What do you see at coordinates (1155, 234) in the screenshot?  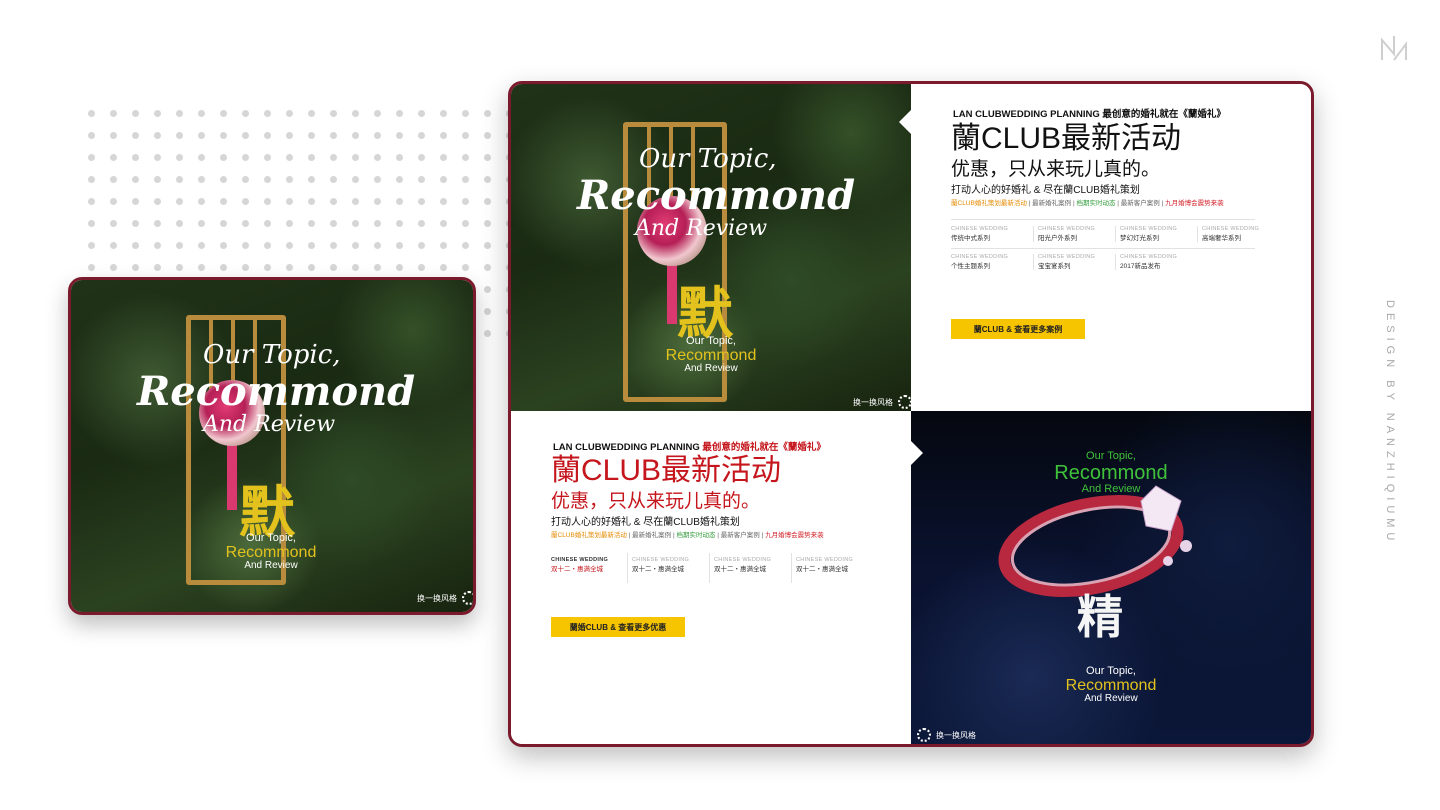 I see `series-cell: CHINESE WEDDING 梦幻灯光系列` at bounding box center [1155, 234].